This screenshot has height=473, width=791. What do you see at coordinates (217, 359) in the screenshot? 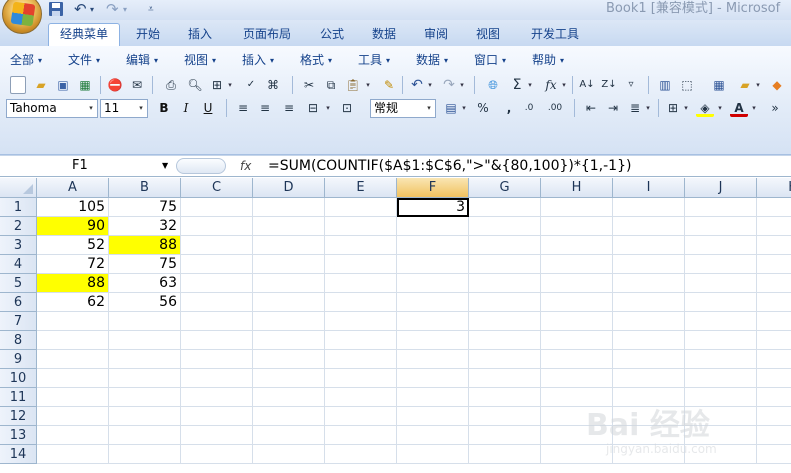
I see `cell-c9` at bounding box center [217, 359].